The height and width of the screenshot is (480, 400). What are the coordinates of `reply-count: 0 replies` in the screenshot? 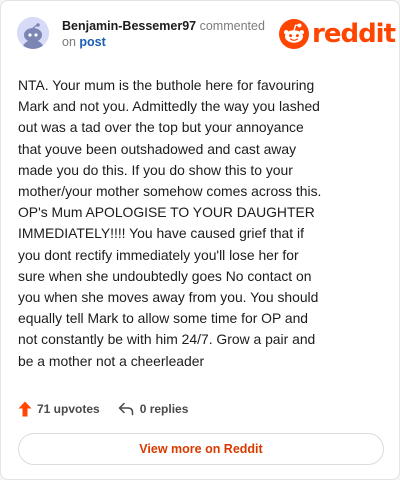 It's located at (164, 409).